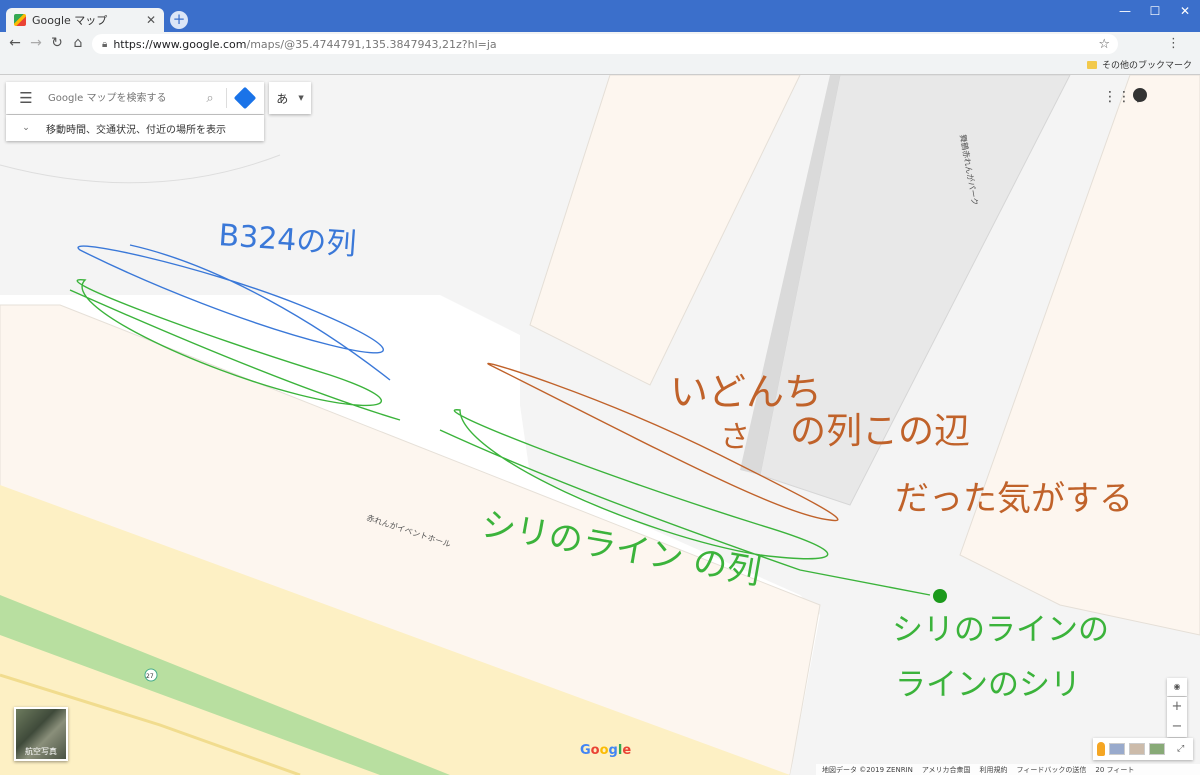 This screenshot has height=775, width=1200. I want to click on new-tab-button: +, so click(179, 20).